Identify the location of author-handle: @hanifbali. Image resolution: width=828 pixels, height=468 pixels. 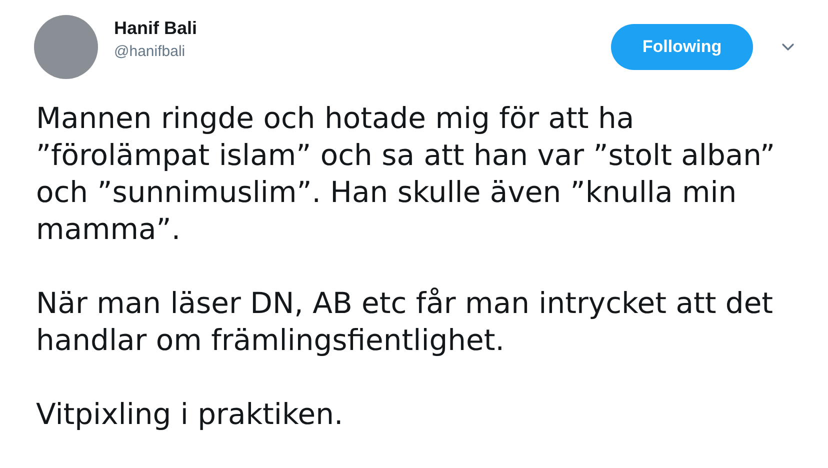
(156, 52).